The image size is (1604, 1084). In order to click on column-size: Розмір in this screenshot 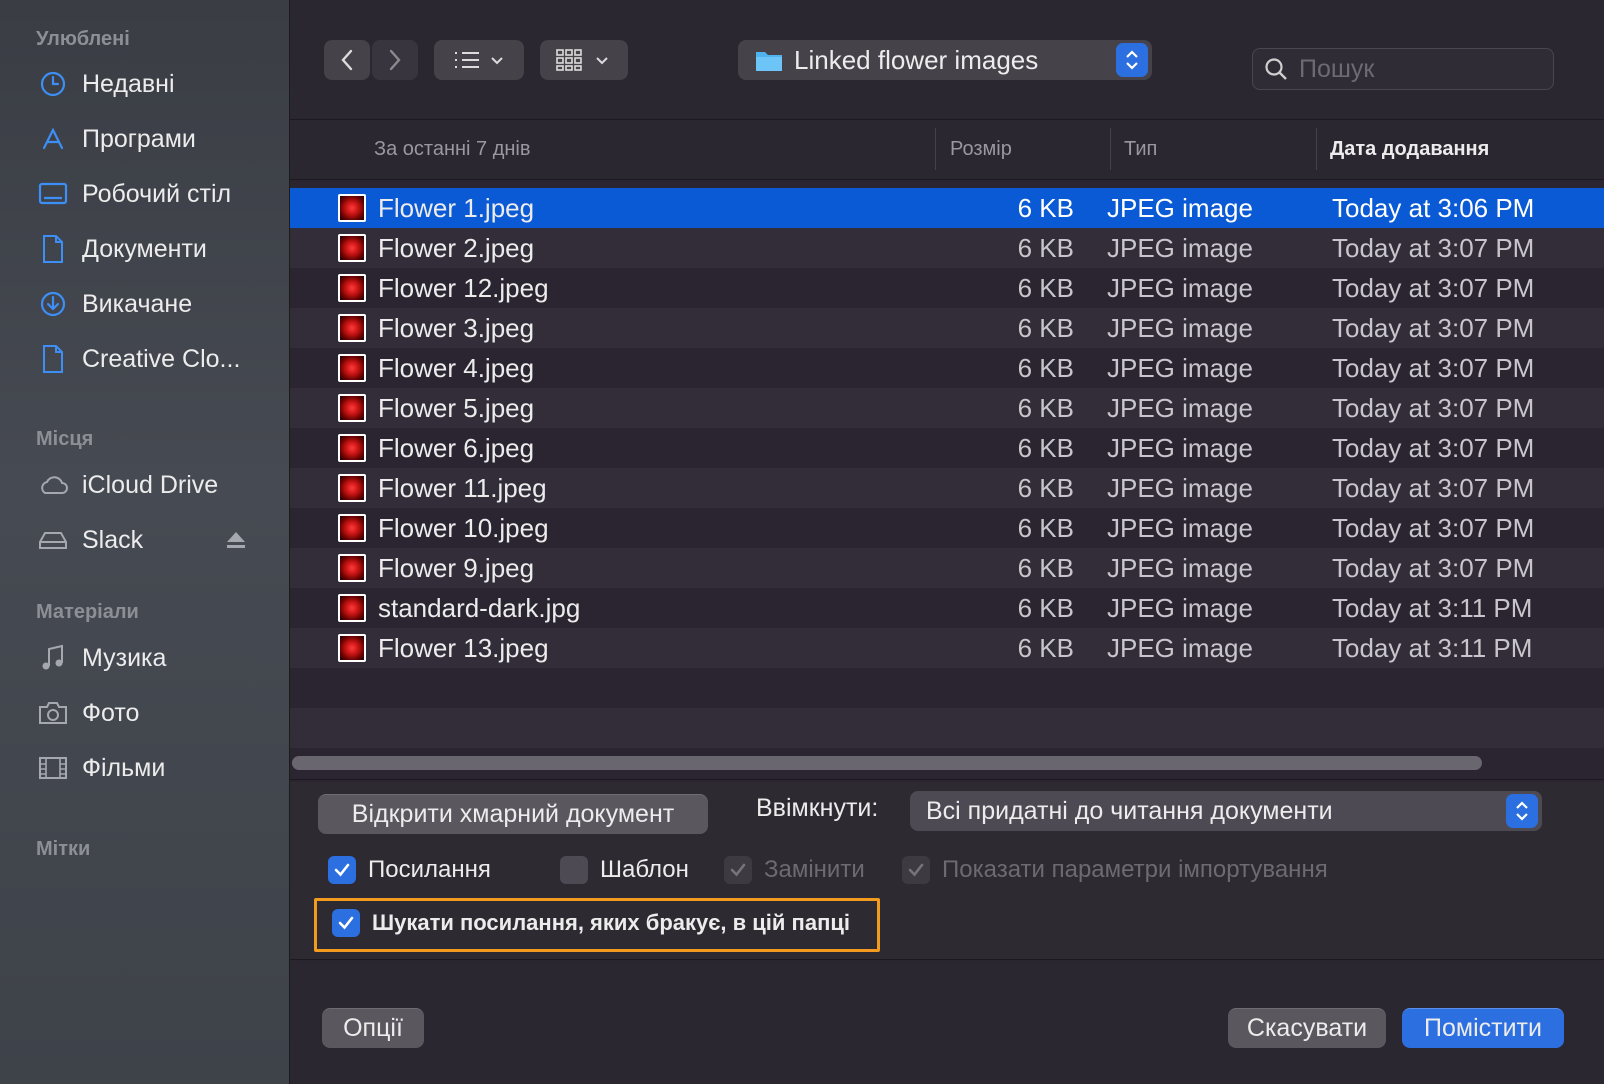, I will do `click(981, 149)`.